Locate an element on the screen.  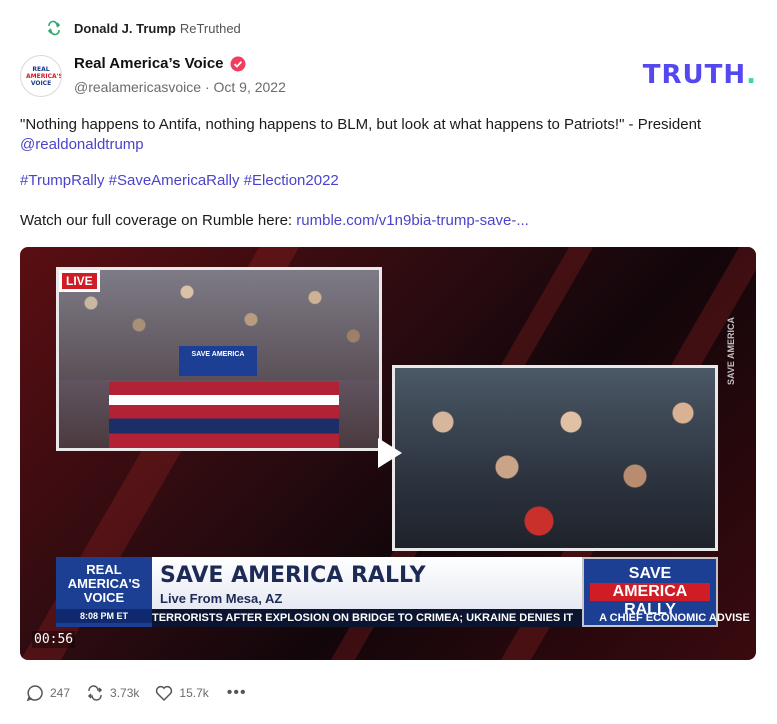
video-timestamp: 00:56 is located at coordinates (54, 639).